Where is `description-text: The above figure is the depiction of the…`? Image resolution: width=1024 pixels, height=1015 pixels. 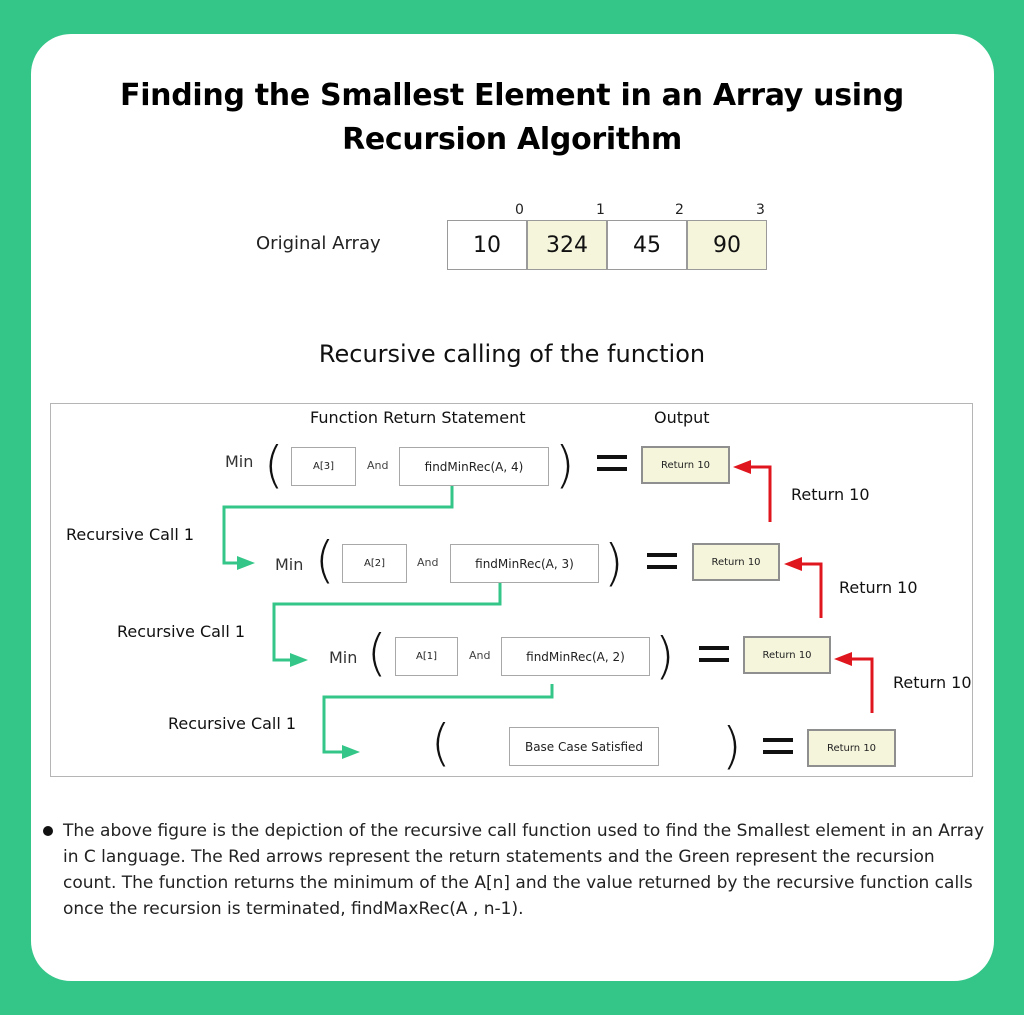 description-text: The above figure is the depiction of the… is located at coordinates (524, 870).